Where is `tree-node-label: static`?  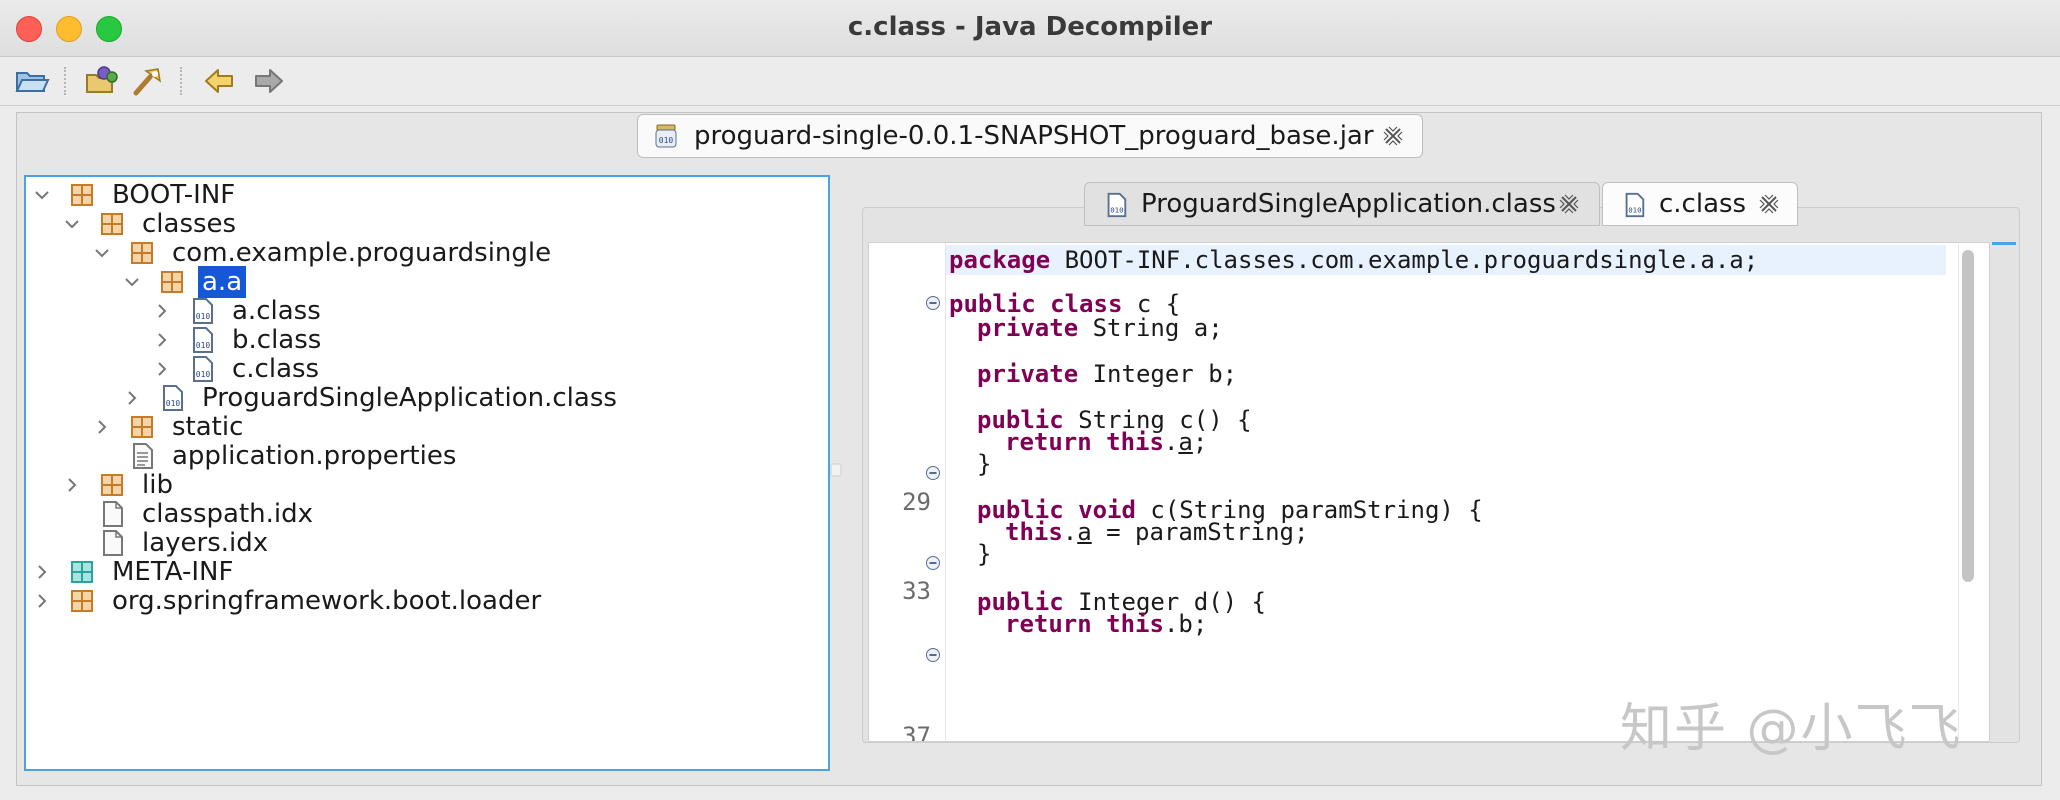
tree-node-label: static is located at coordinates (208, 427).